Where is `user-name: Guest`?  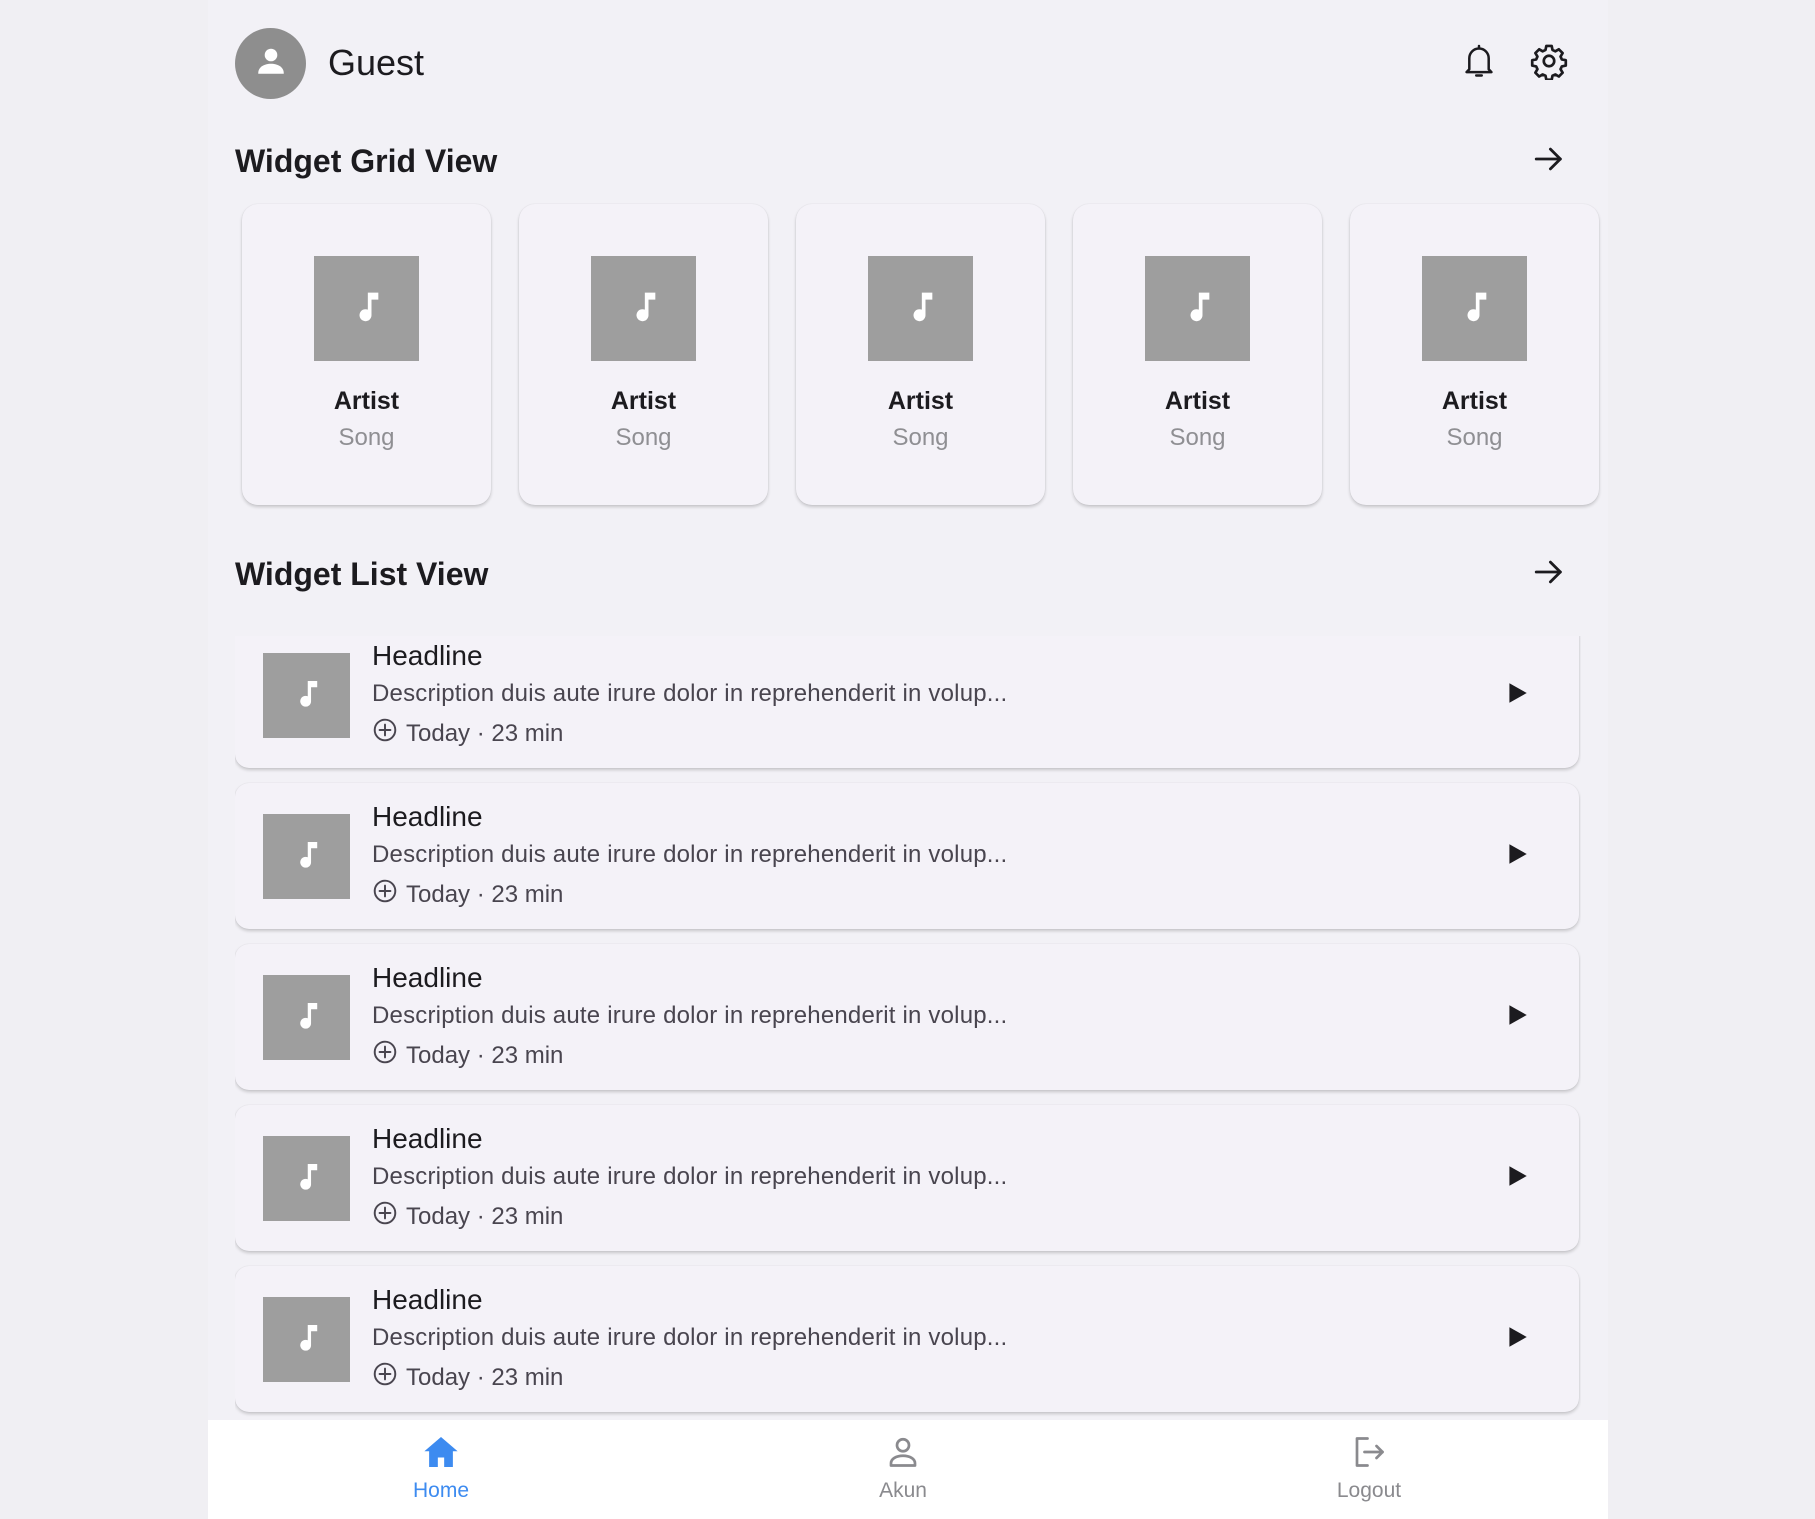 user-name: Guest is located at coordinates (376, 62).